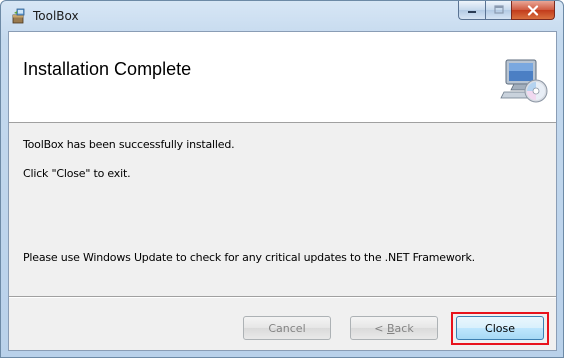 The width and height of the screenshot is (564, 358). I want to click on maximize-icon, so click(498, 9).